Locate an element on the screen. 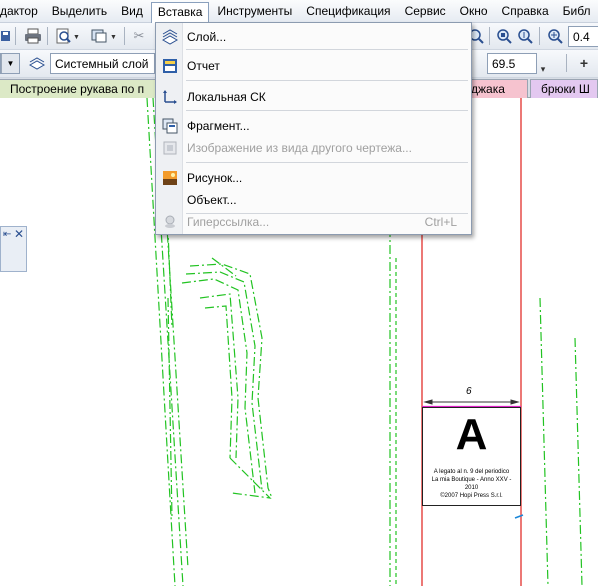  menu-window: Окно is located at coordinates (474, 11).